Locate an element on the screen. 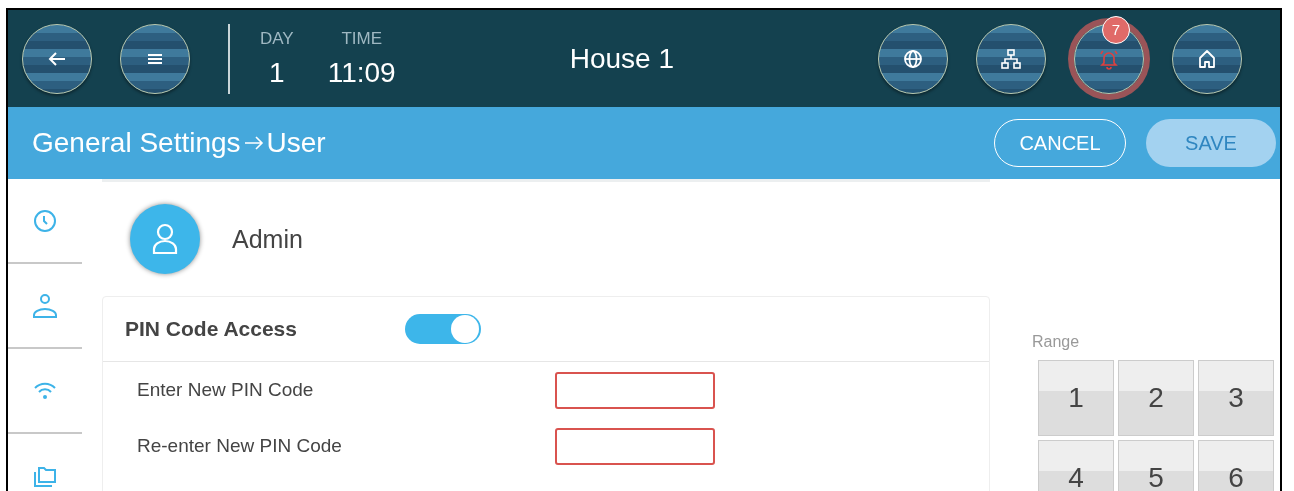 The image size is (1294, 491). field-label: Re-enter New PIN Code is located at coordinates (240, 446).